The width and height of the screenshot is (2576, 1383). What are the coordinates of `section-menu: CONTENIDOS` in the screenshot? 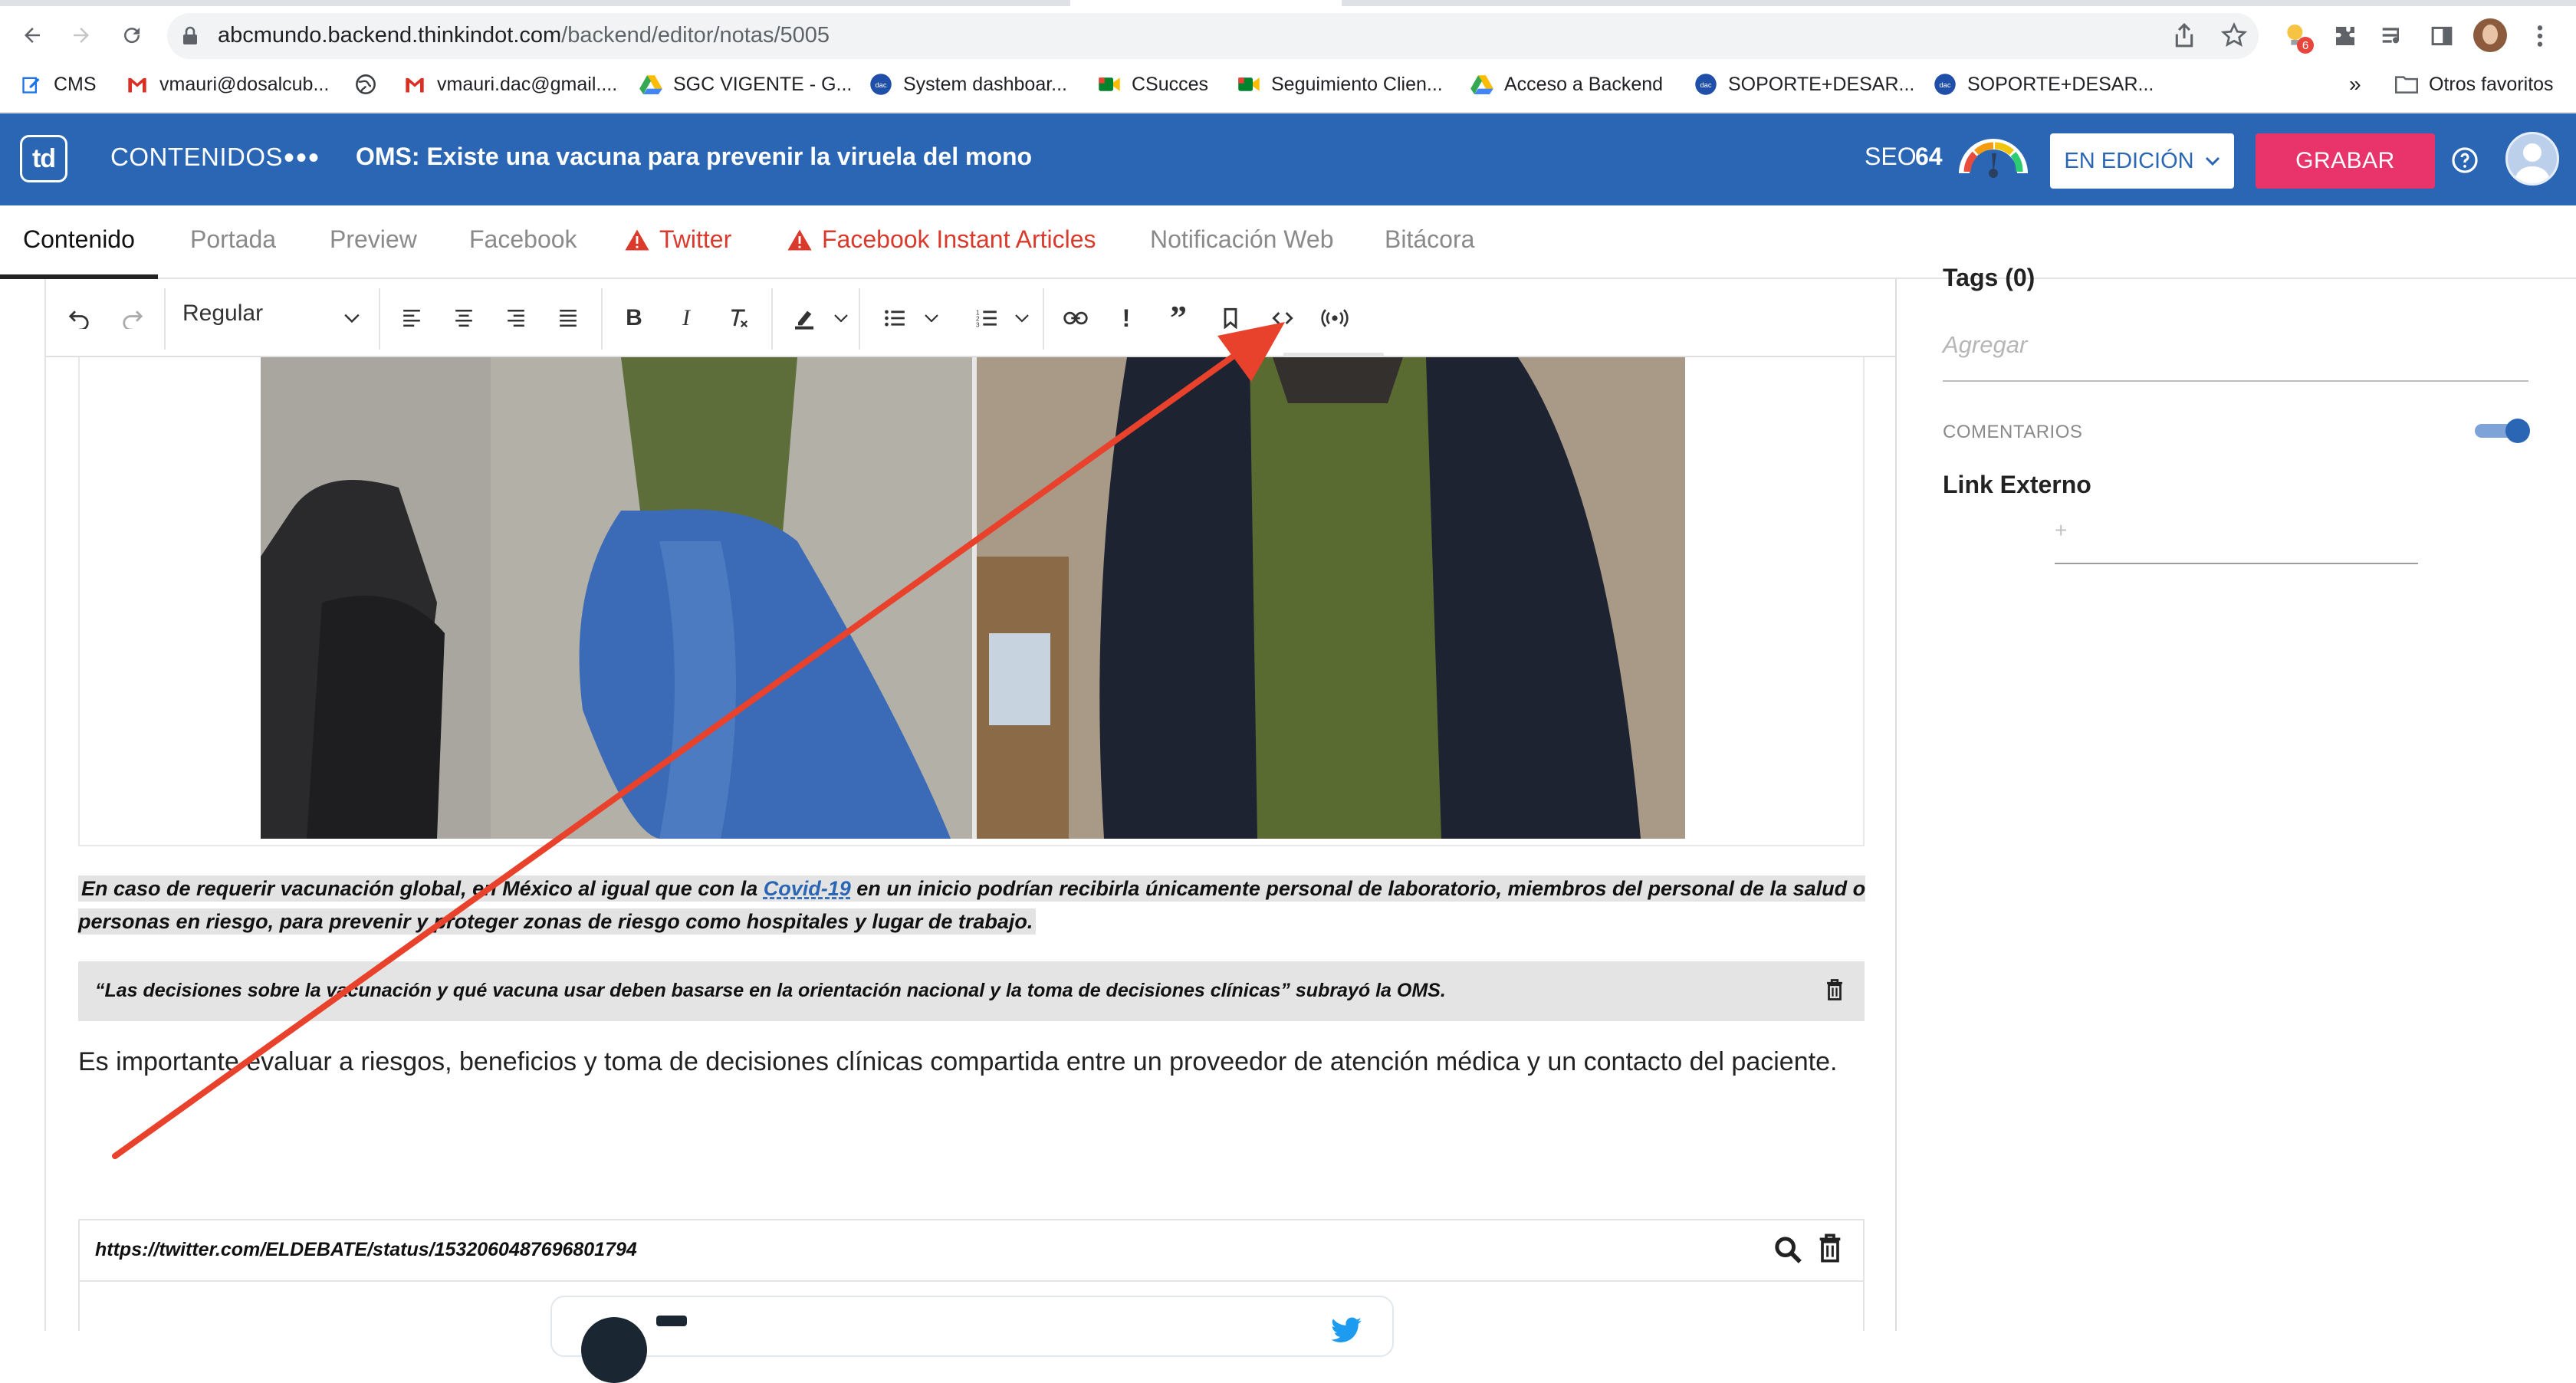 It's located at (196, 157).